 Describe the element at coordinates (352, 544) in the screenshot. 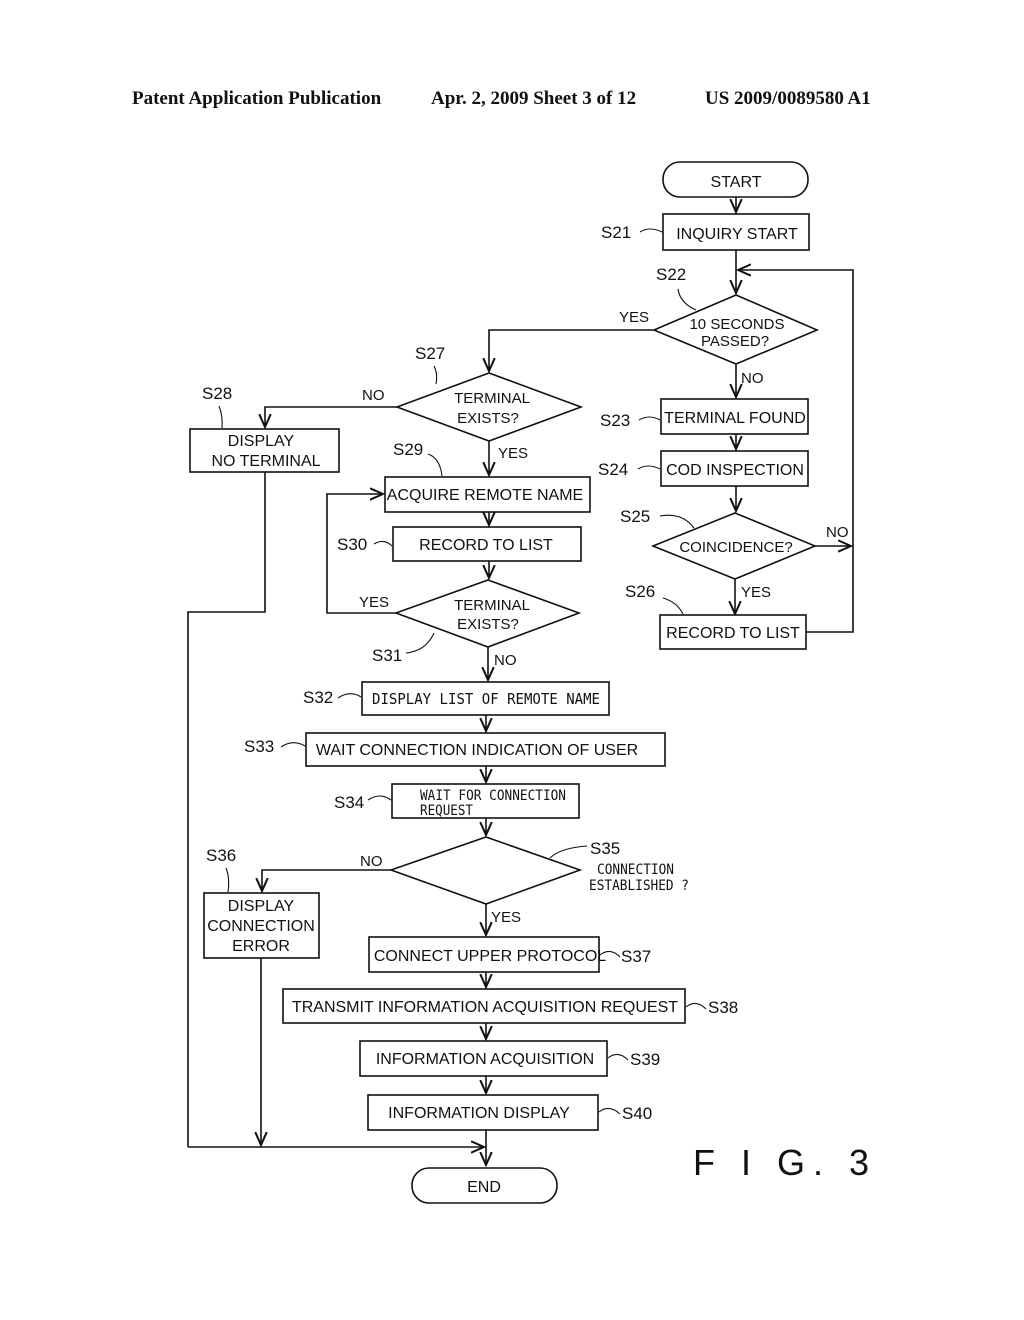

I see `step-label: S30` at that location.